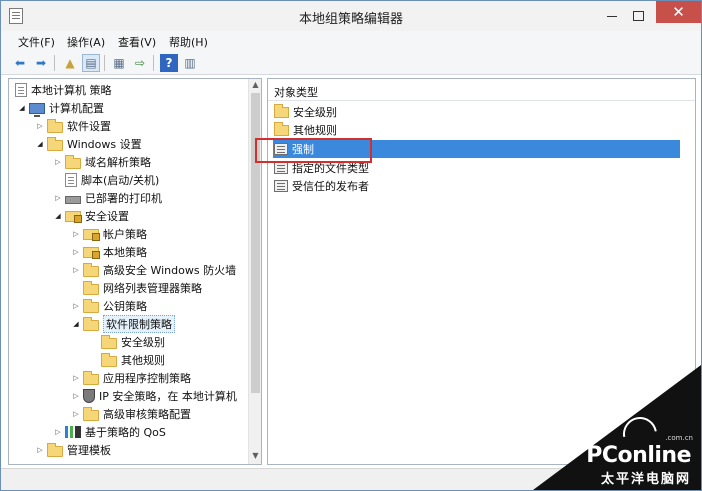  Describe the element at coordinates (41, 63) in the screenshot. I see `forward-arrow-icon: ➡` at that location.